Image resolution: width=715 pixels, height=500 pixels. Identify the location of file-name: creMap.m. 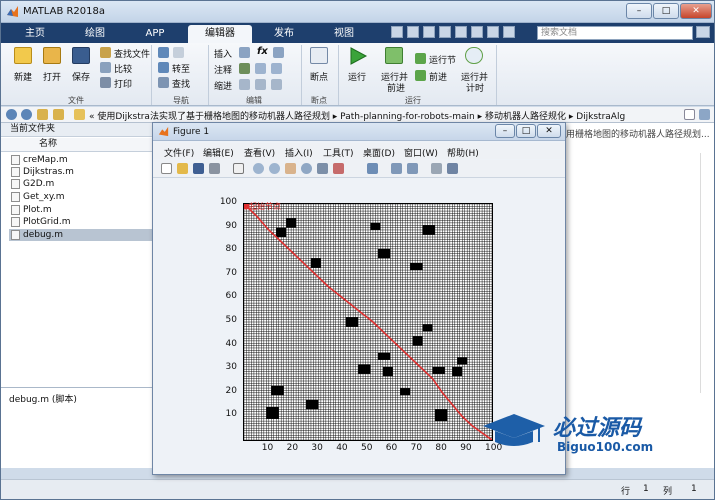
(45, 160).